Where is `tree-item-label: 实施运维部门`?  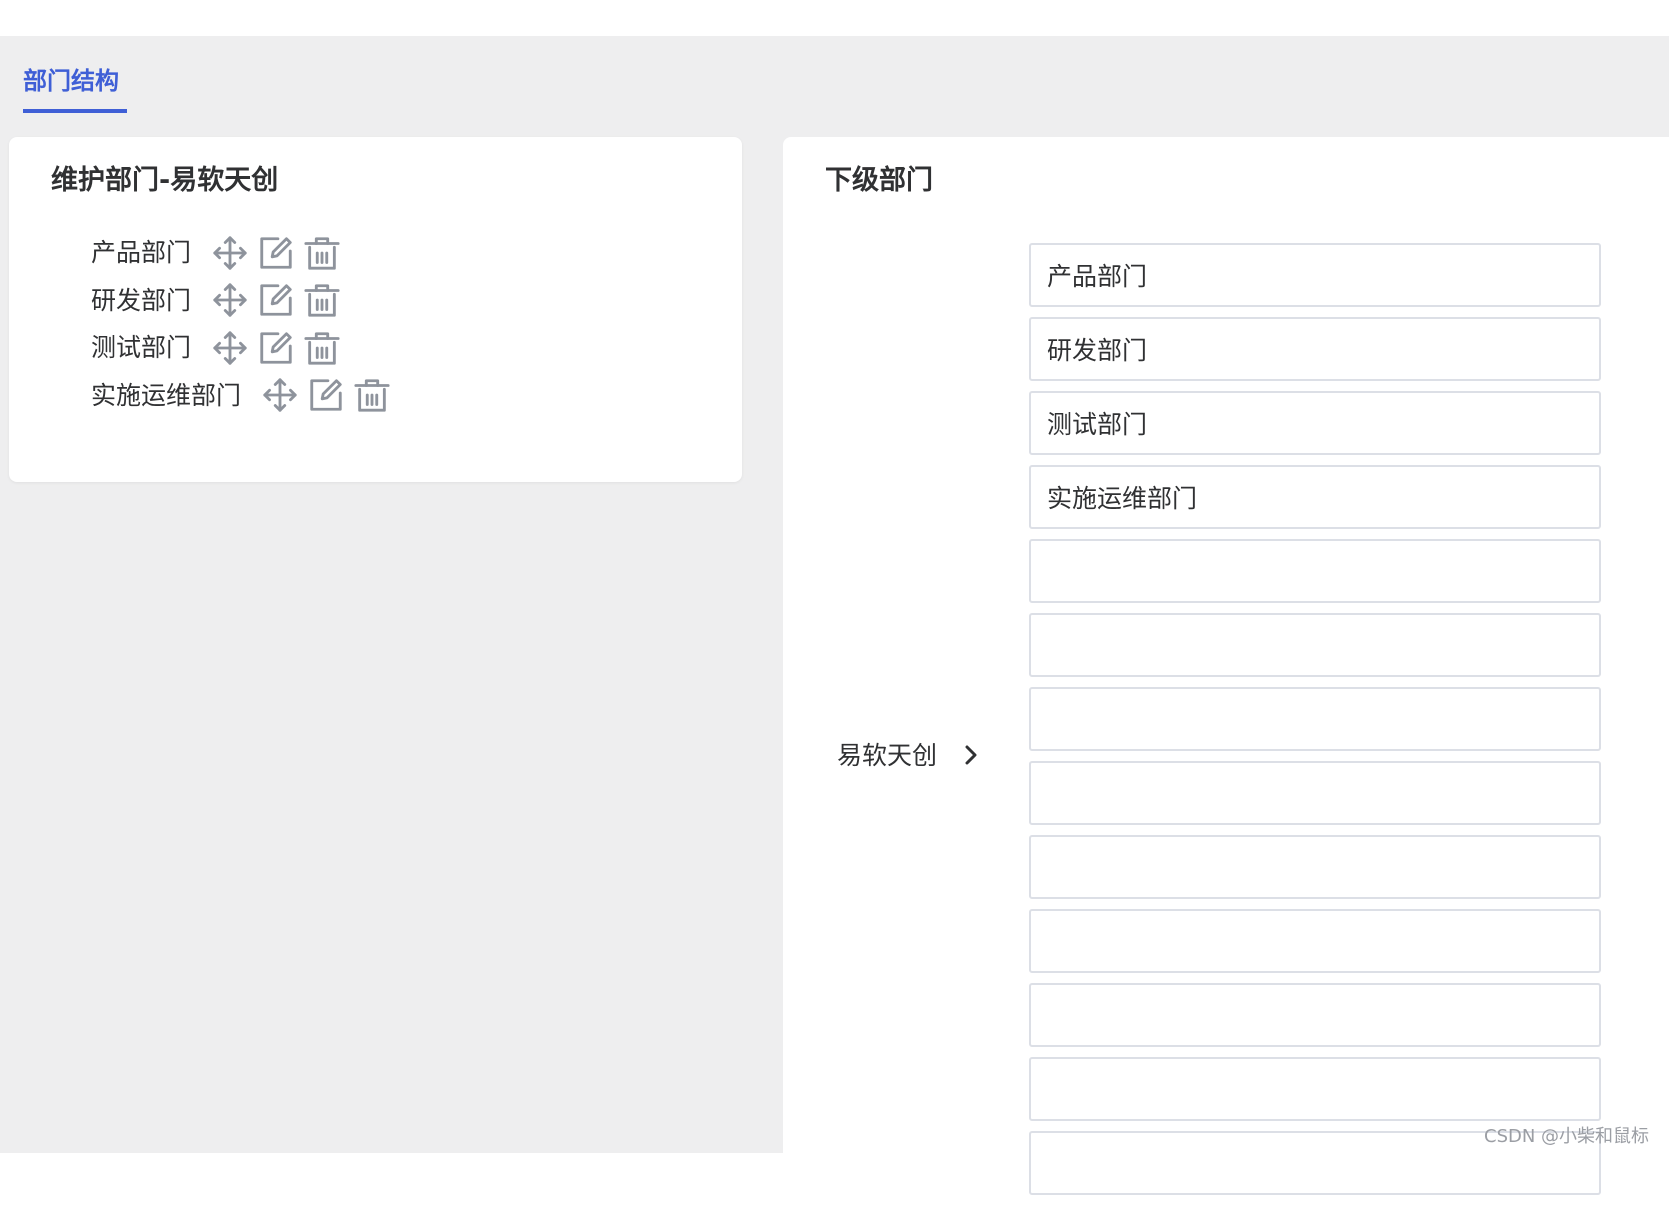 tree-item-label: 实施运维部门 is located at coordinates (166, 395).